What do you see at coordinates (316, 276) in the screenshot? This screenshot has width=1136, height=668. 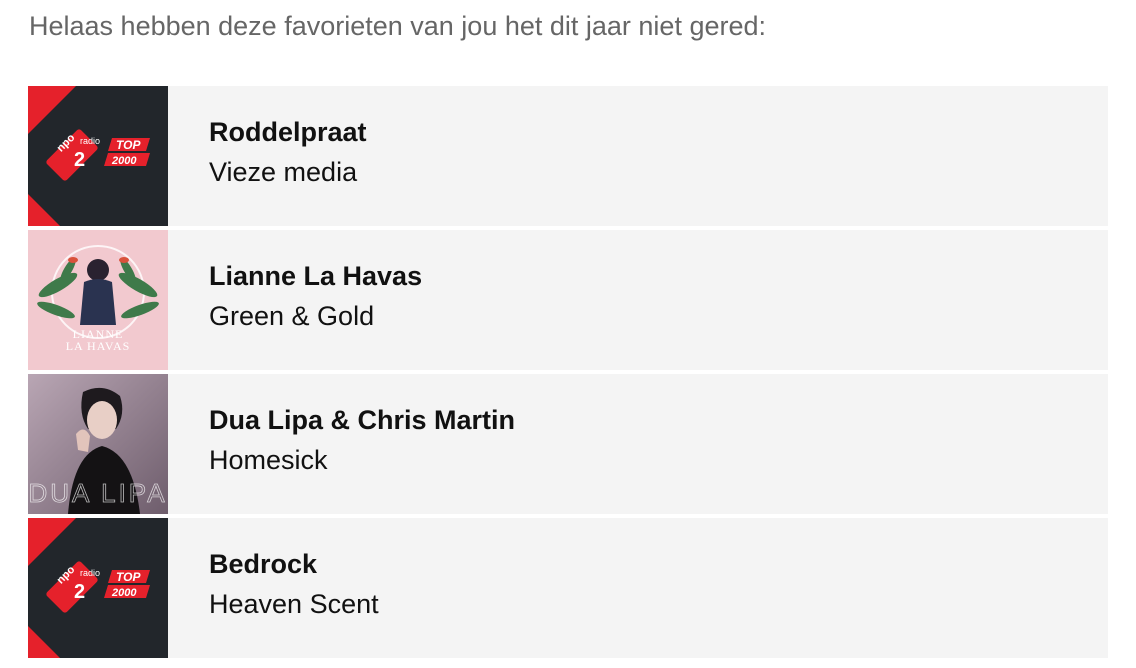 I see `song-artist: Lianne La Havas` at bounding box center [316, 276].